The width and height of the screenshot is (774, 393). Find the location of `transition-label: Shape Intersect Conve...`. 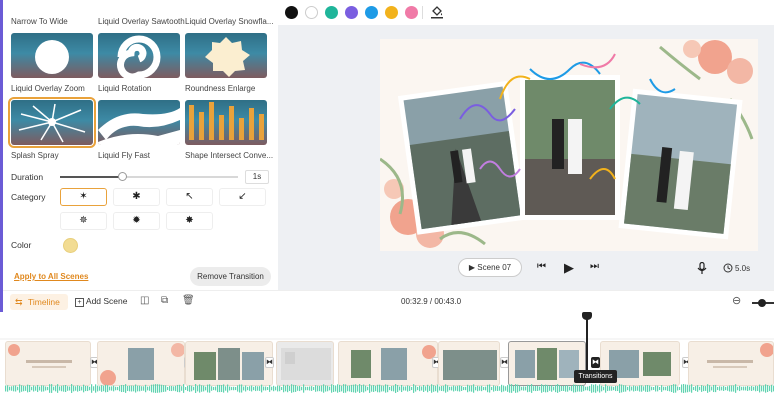

transition-label: Shape Intersect Conve... is located at coordinates (229, 155).